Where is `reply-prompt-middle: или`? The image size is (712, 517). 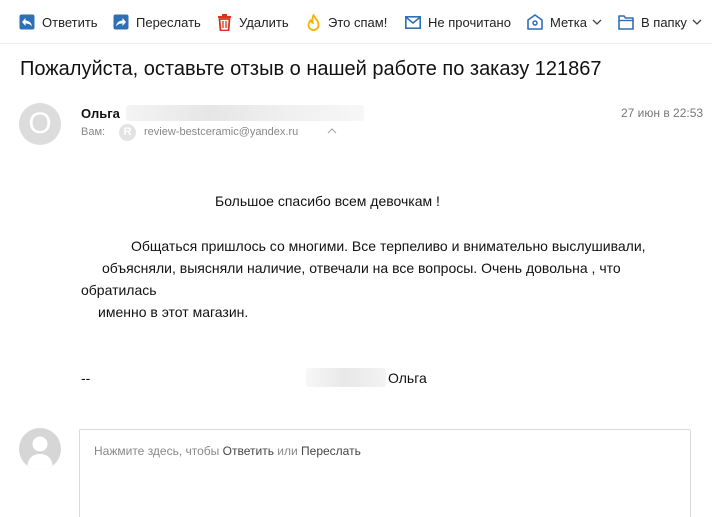 reply-prompt-middle: или is located at coordinates (287, 451).